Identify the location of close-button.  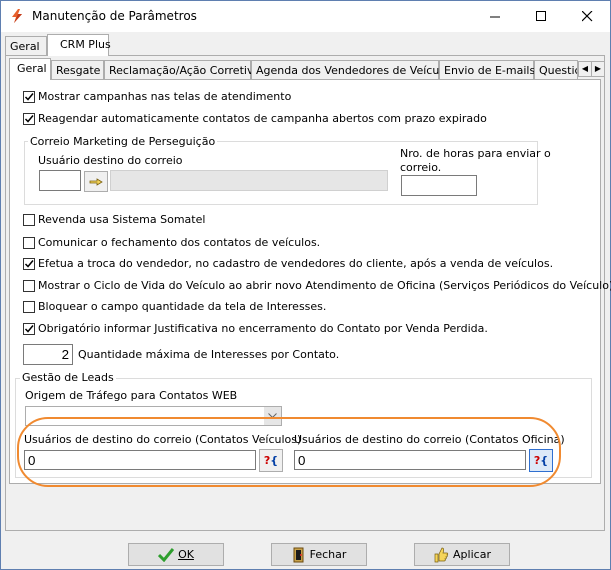
(587, 16).